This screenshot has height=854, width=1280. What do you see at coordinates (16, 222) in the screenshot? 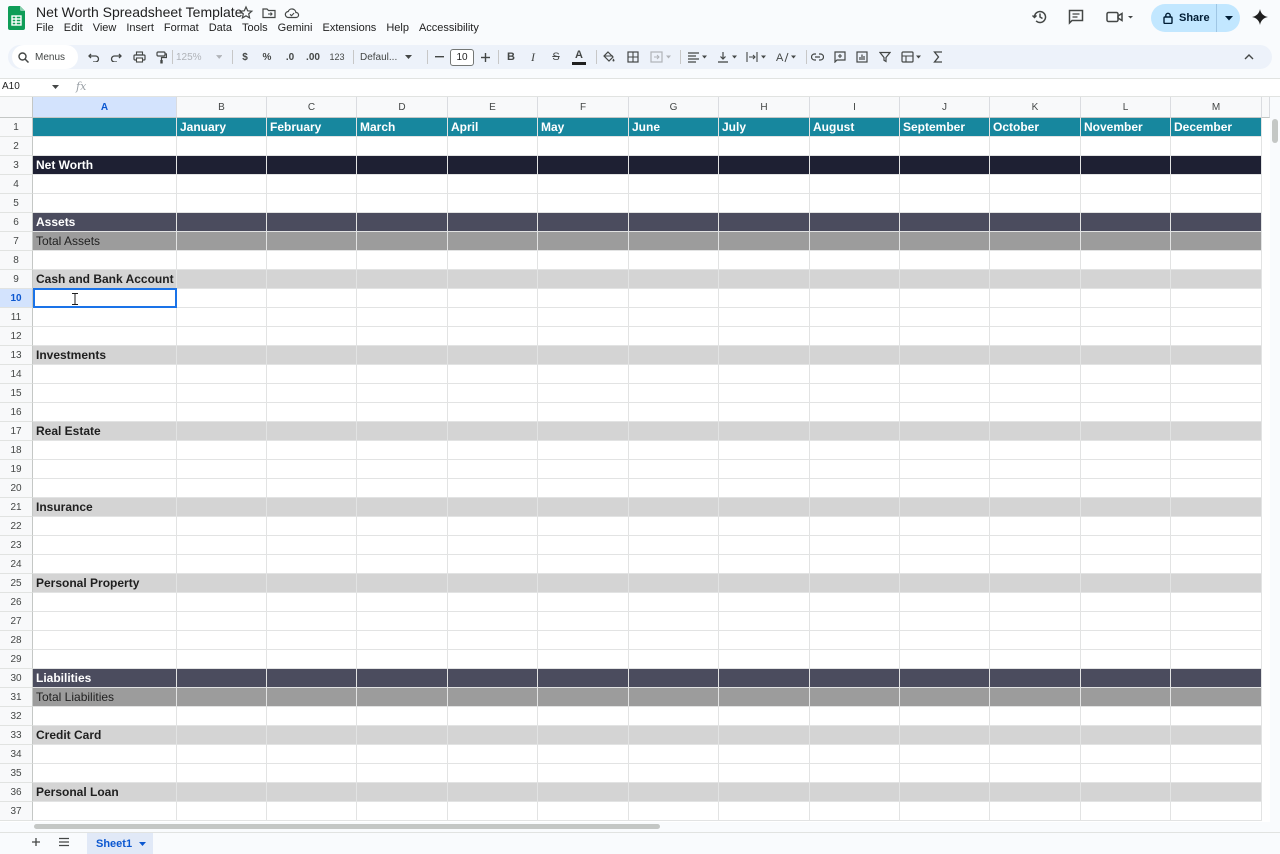
I see `row-header-6: 6` at bounding box center [16, 222].